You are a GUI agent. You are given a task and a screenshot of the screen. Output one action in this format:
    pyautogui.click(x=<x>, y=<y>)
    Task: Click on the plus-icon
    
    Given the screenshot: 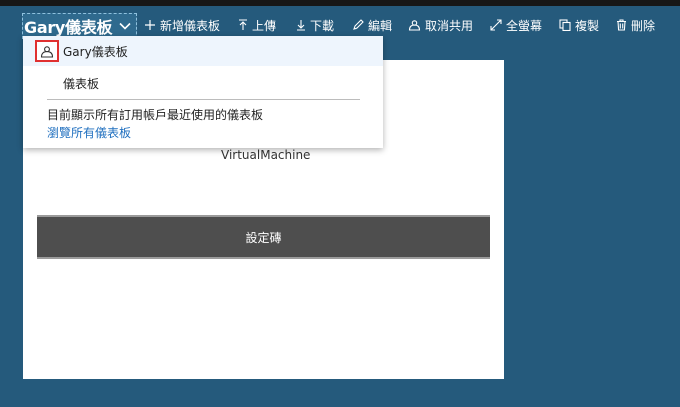 What is the action you would take?
    pyautogui.click(x=150, y=25)
    